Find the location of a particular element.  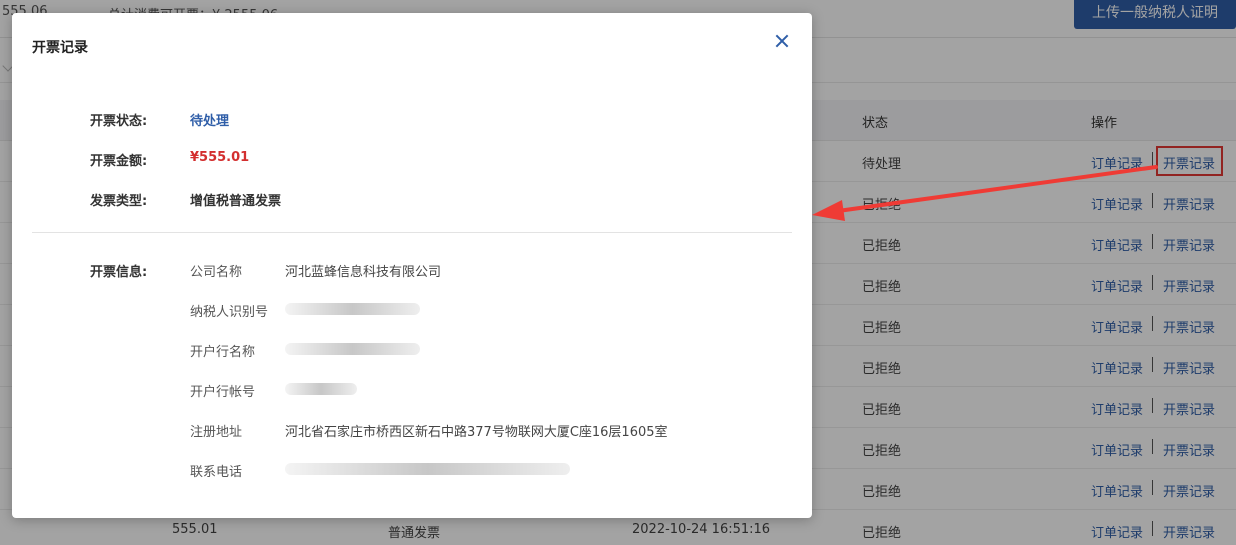

bank-name-key: 开户行名称 is located at coordinates (223, 352).